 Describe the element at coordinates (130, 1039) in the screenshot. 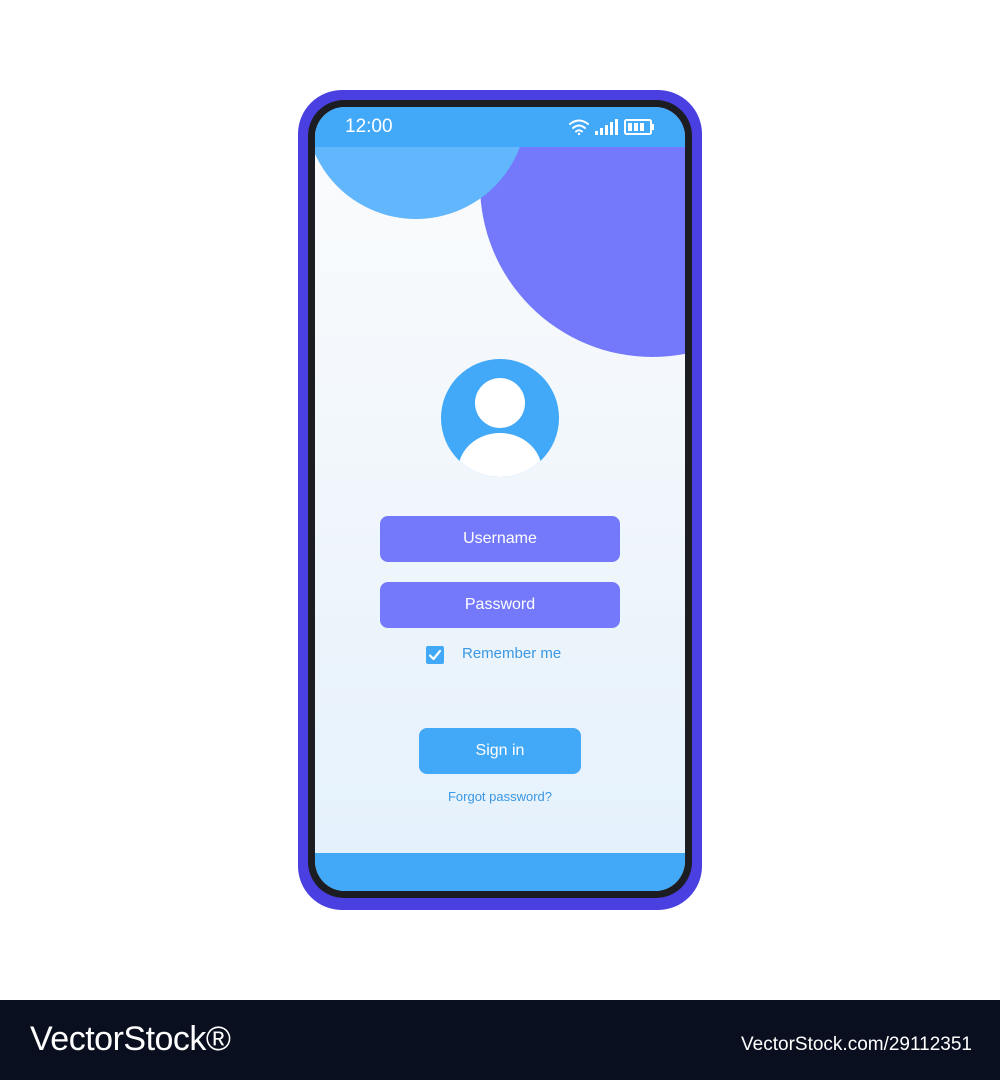

I see `watermark-brand: VectorStock®` at that location.